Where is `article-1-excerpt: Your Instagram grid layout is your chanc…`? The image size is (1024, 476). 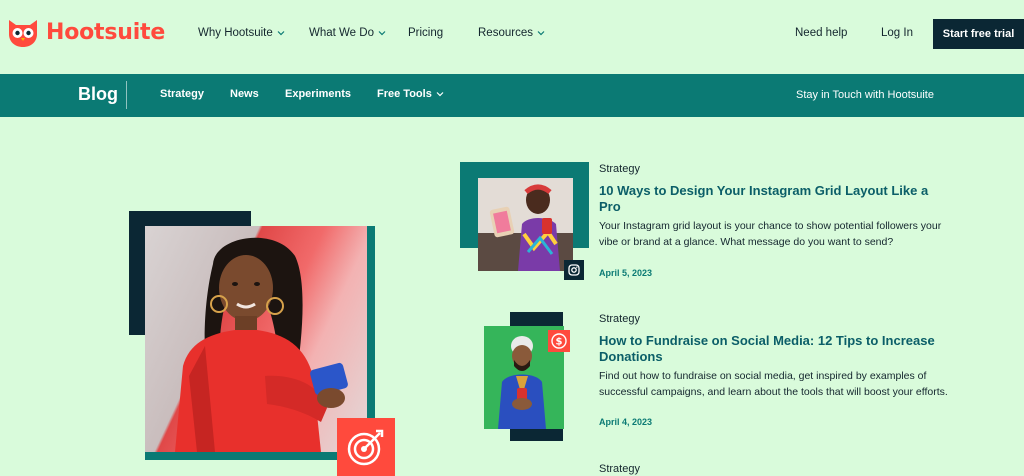 article-1-excerpt: Your Instagram grid layout is your chanc… is located at coordinates (770, 234).